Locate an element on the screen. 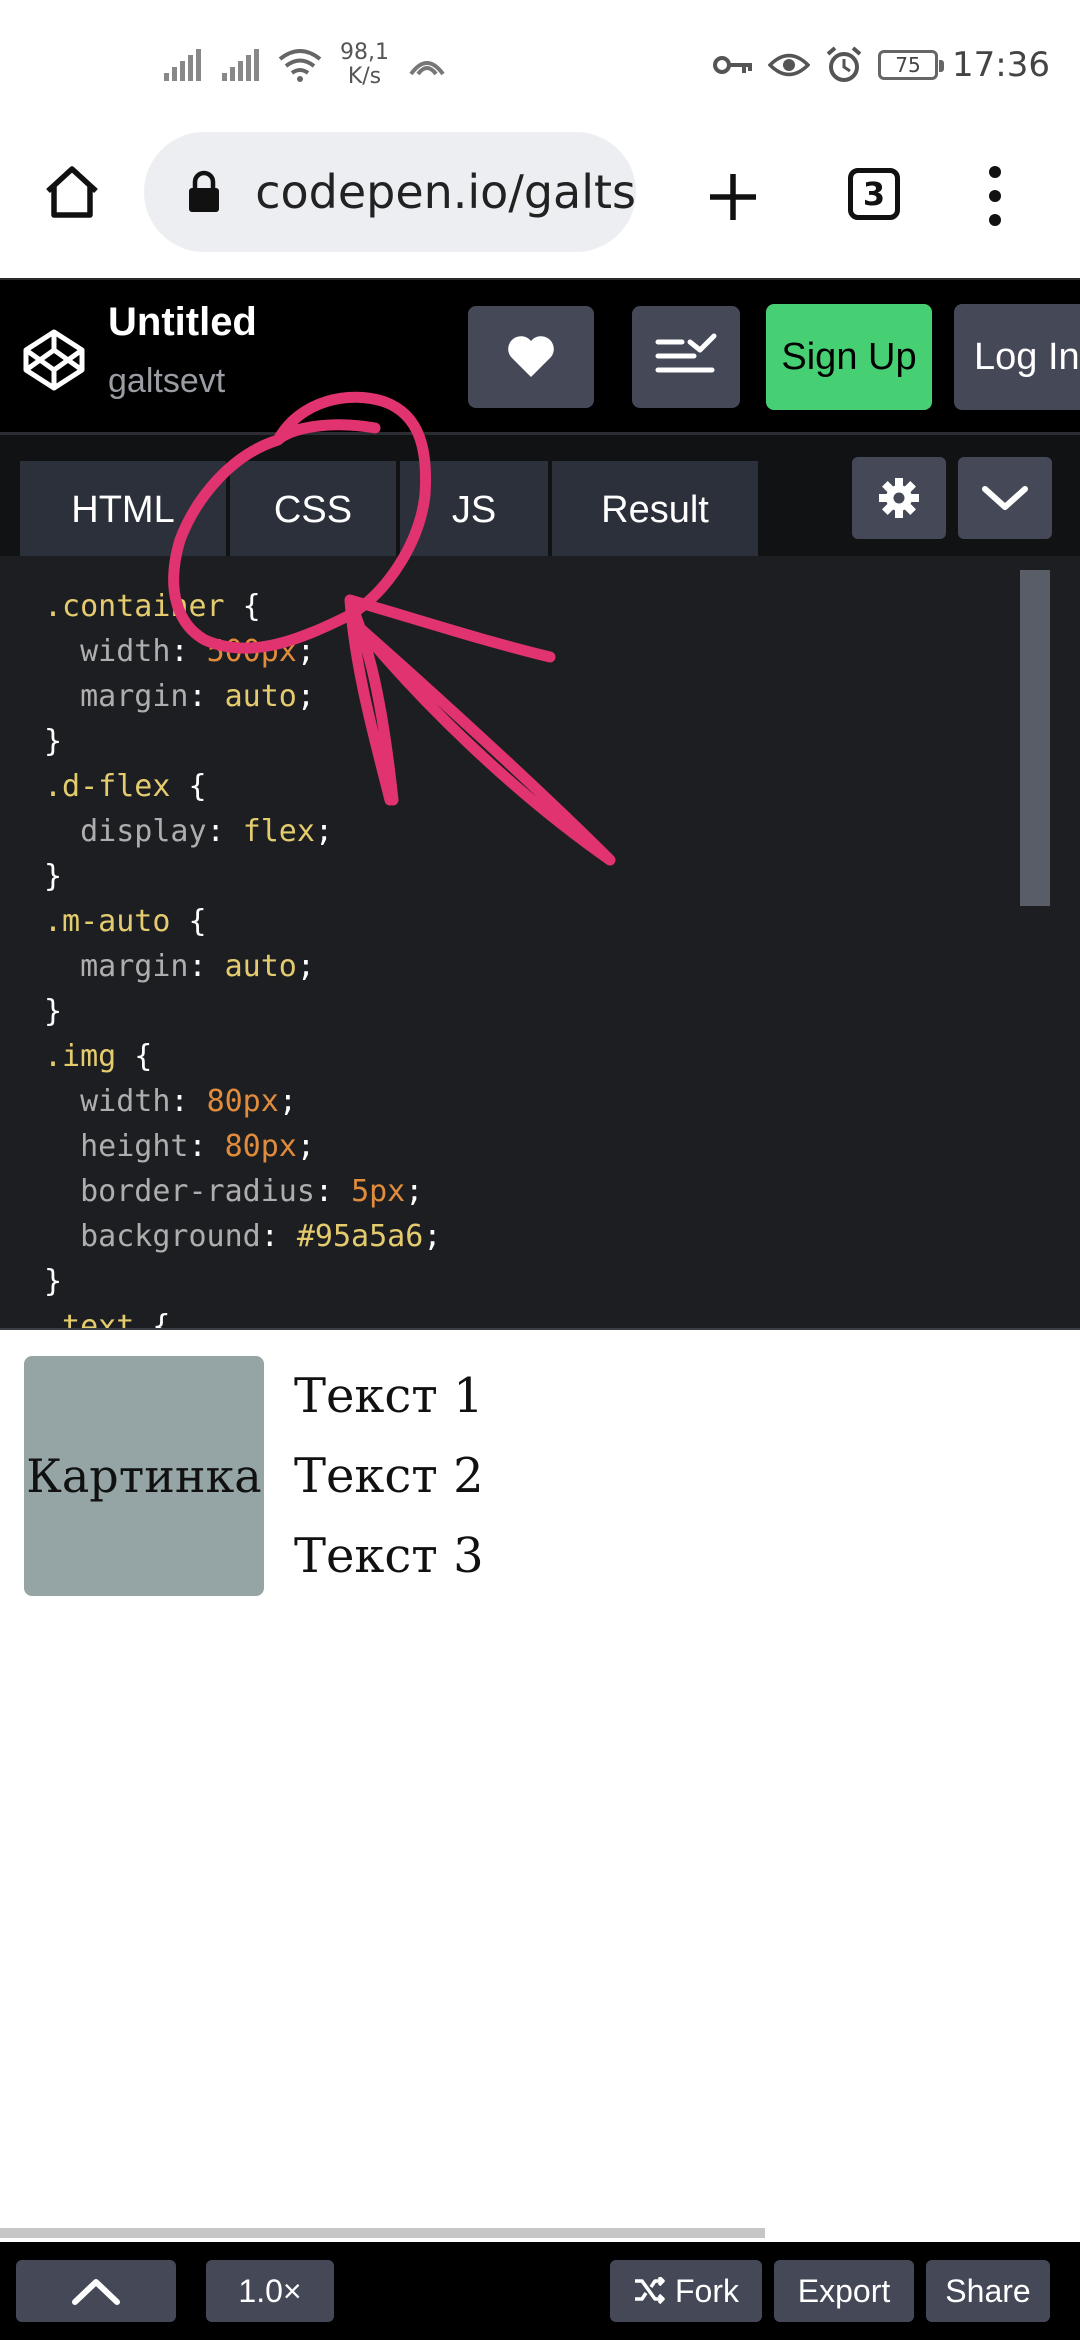 This screenshot has height=2340, width=1080. change-view-button is located at coordinates (686, 357).